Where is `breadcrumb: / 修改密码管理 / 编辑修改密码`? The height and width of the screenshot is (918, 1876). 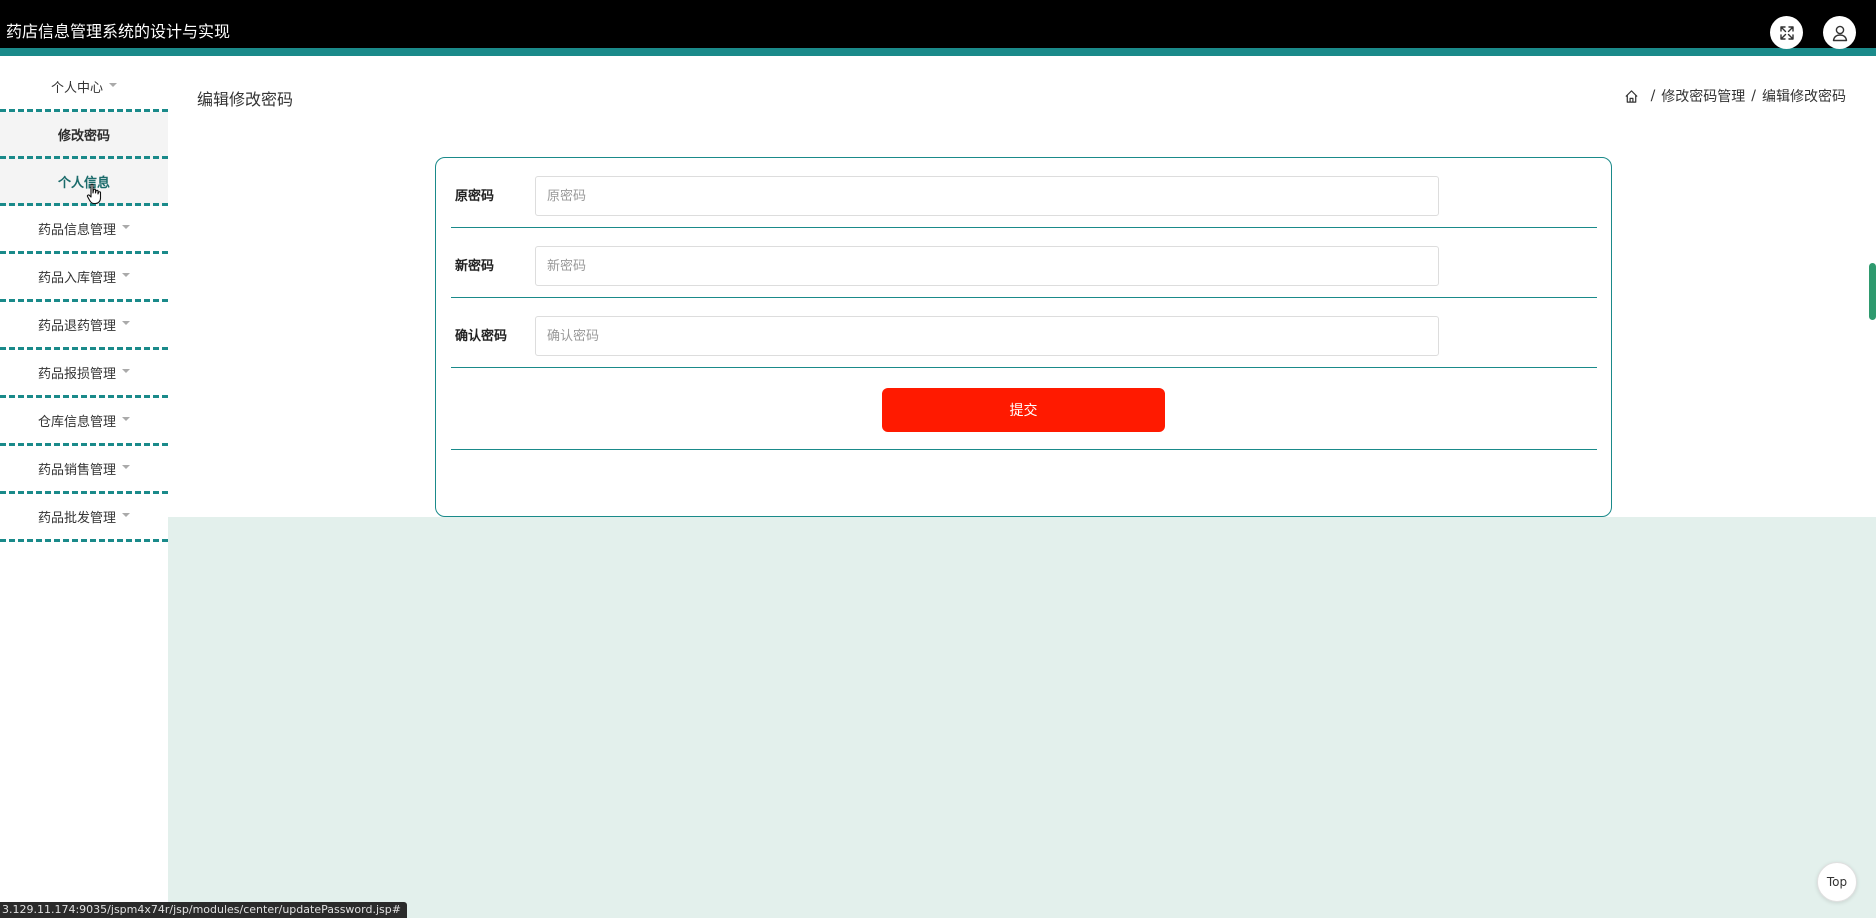
breadcrumb: / 修改密码管理 / 编辑修改密码 is located at coordinates (1735, 96).